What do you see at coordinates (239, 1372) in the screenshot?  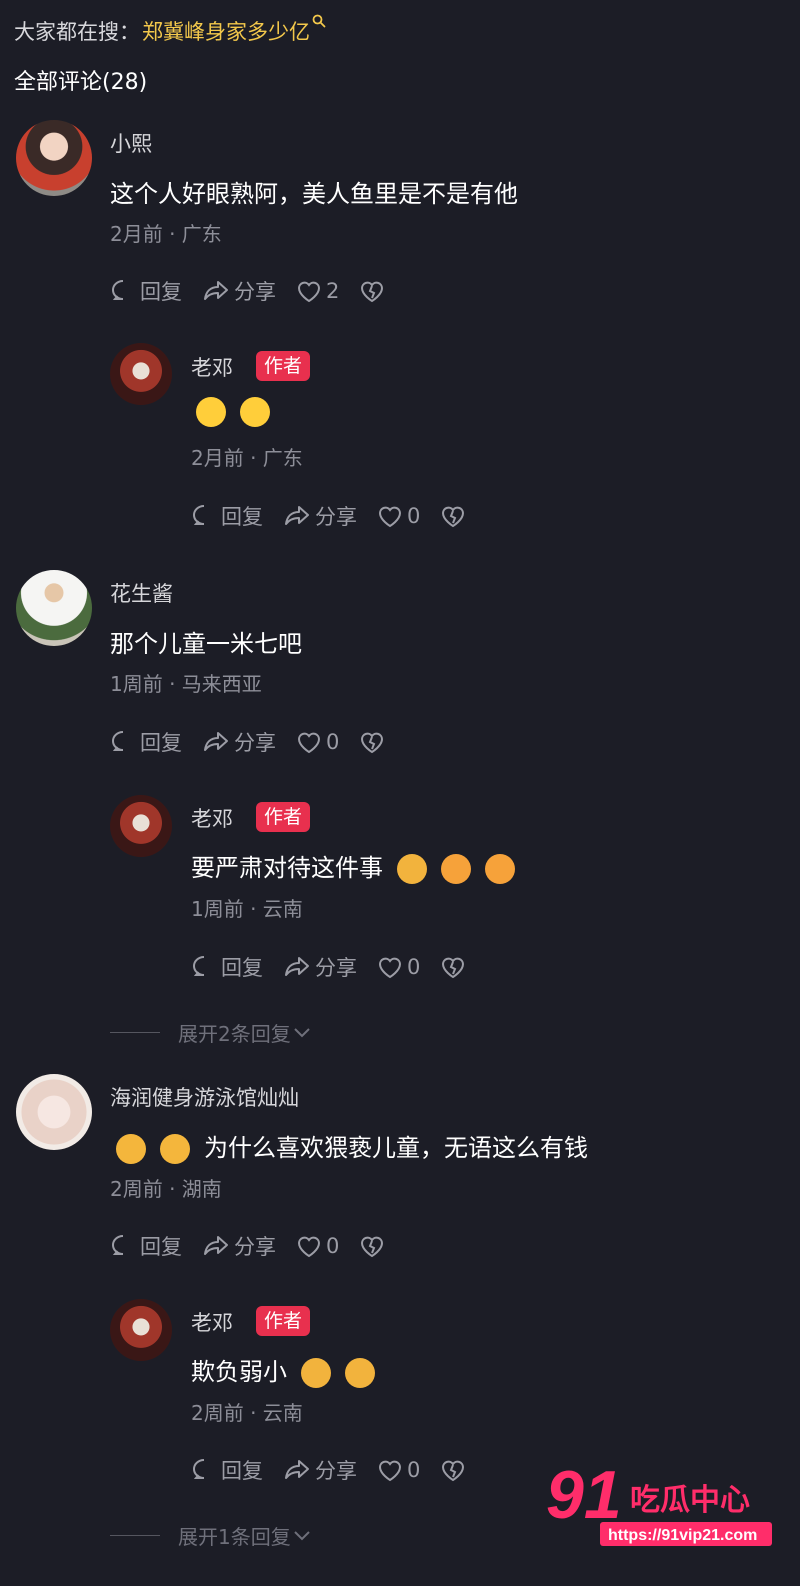 I see `reply-text-body: 欺负弱小` at bounding box center [239, 1372].